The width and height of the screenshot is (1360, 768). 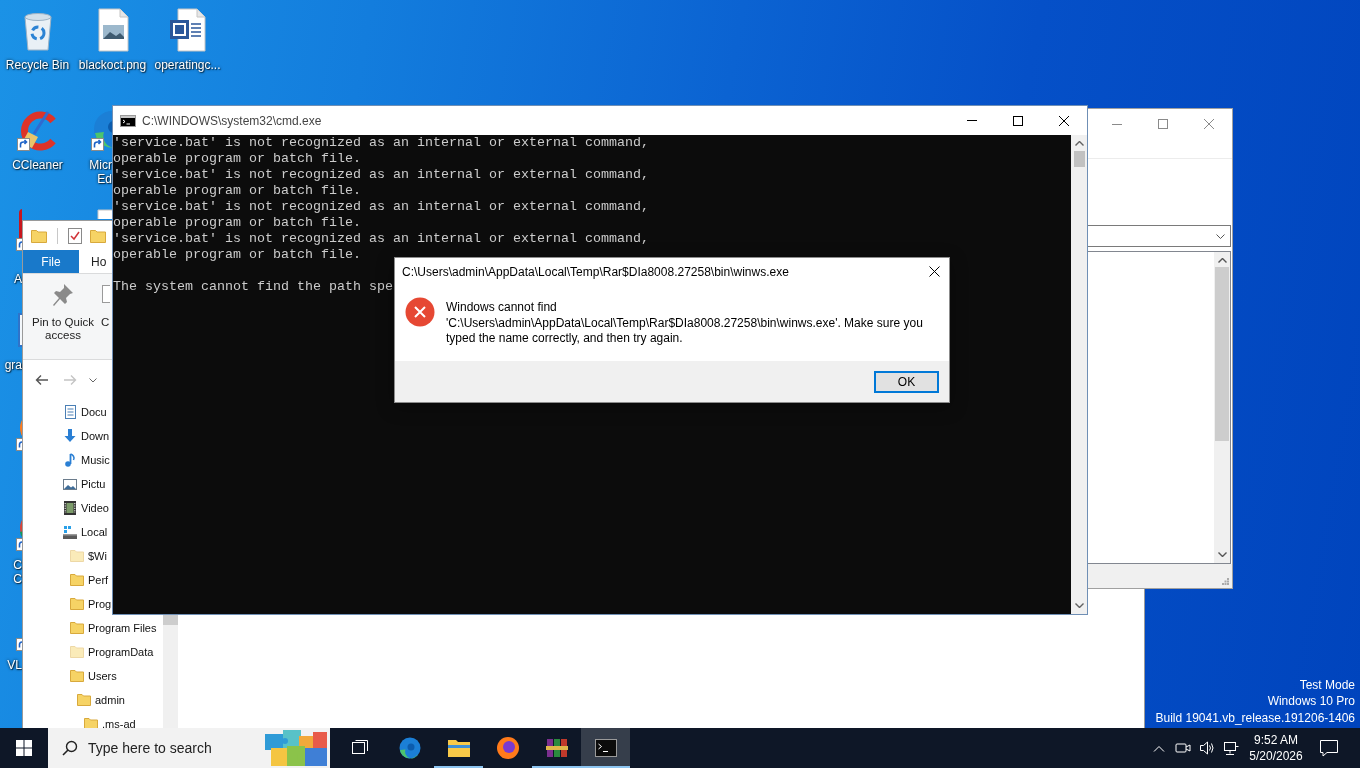 I want to click on icon-label: CCleaner, so click(x=37, y=165).